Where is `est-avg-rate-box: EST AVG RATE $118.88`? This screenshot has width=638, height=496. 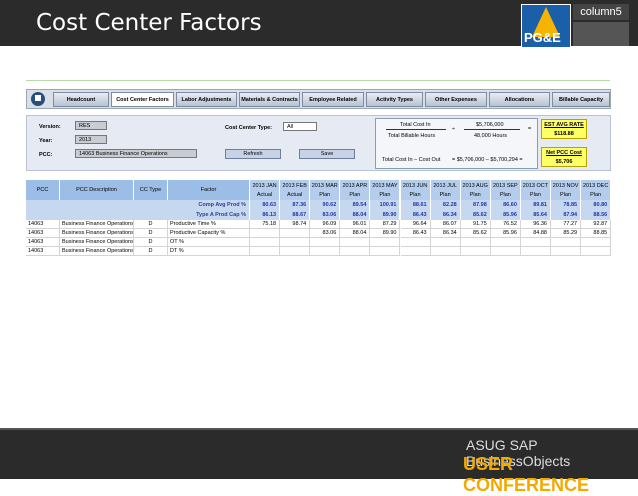 est-avg-rate-box: EST AVG RATE $118.88 is located at coordinates (564, 129).